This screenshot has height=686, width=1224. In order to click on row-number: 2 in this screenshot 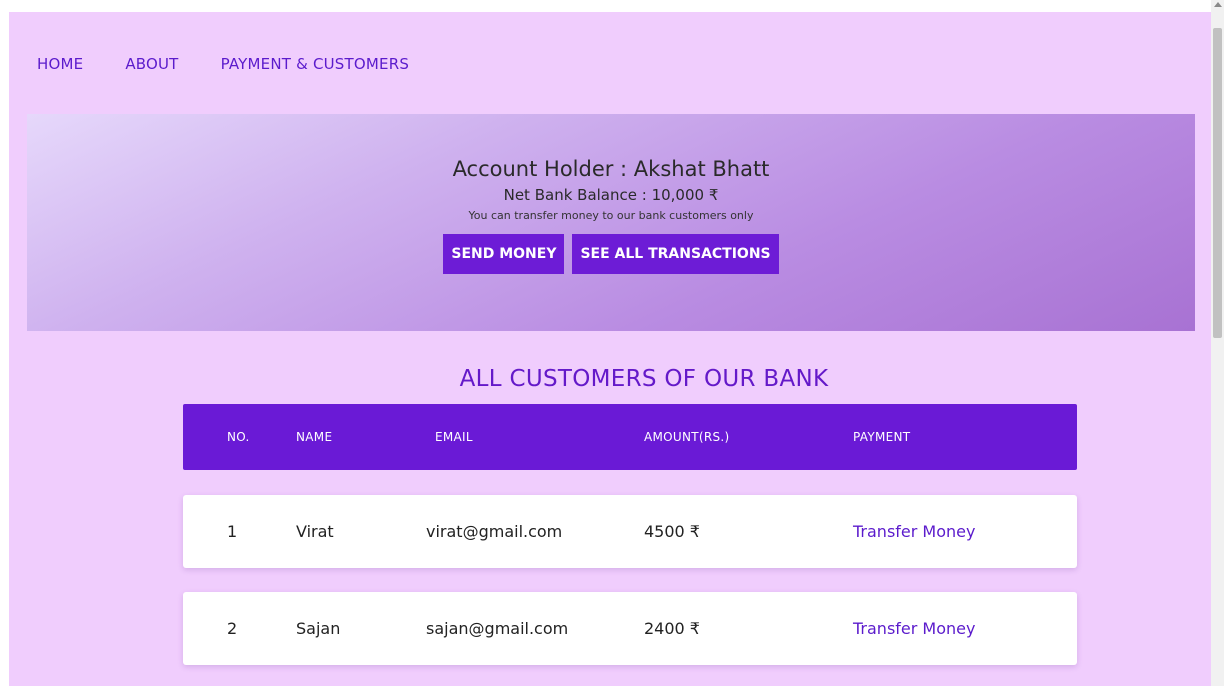, I will do `click(232, 628)`.